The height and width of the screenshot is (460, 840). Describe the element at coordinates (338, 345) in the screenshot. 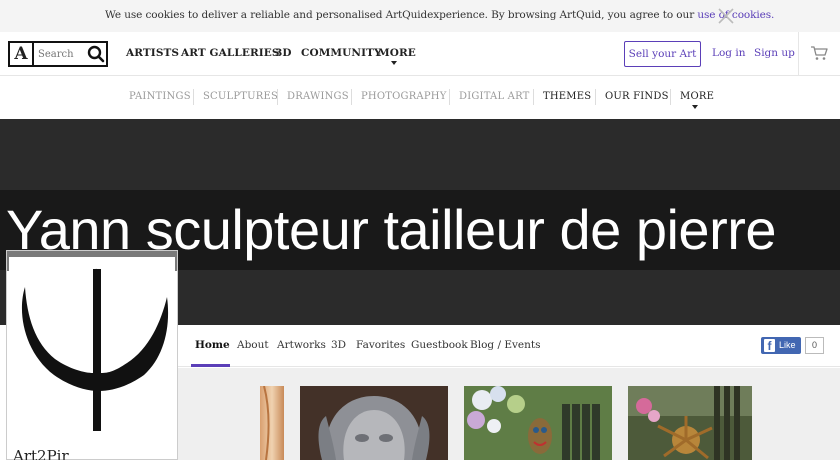

I see `tab-3d: 3D` at that location.